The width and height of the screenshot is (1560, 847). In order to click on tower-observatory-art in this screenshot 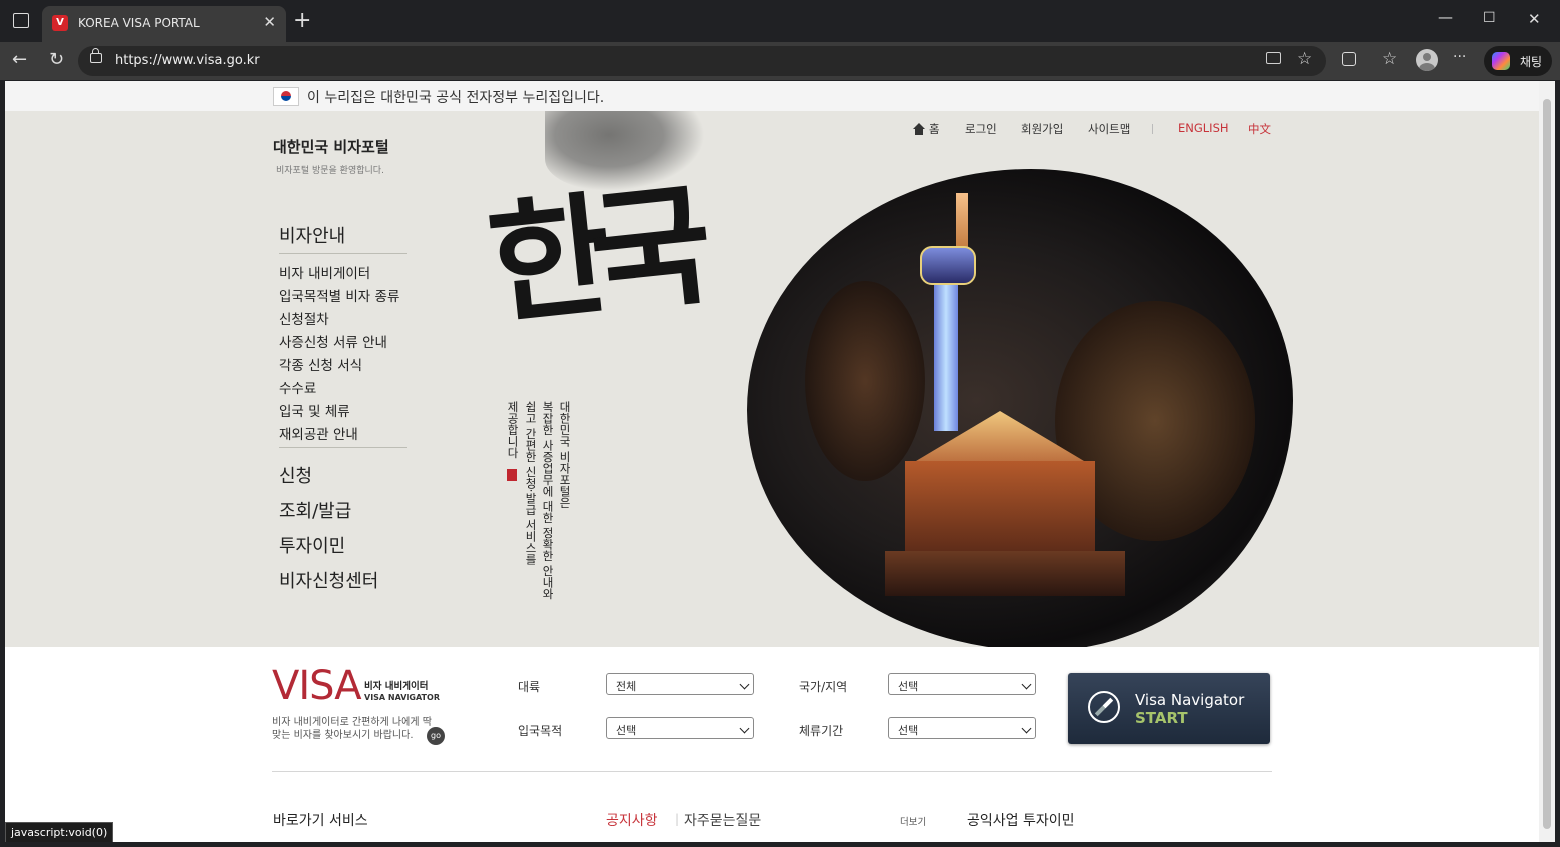, I will do `click(948, 265)`.